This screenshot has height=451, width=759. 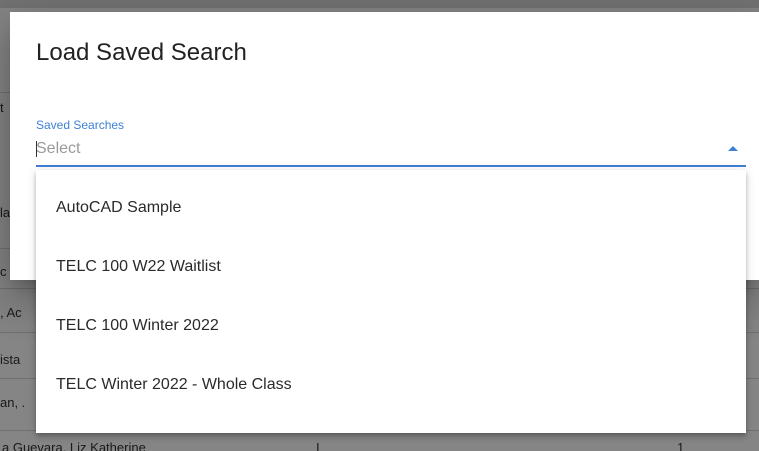 What do you see at coordinates (391, 384) in the screenshot?
I see `dropdown-option-telc-winter-2022-whole-class: TELC Winter 2022 - Whole Class` at bounding box center [391, 384].